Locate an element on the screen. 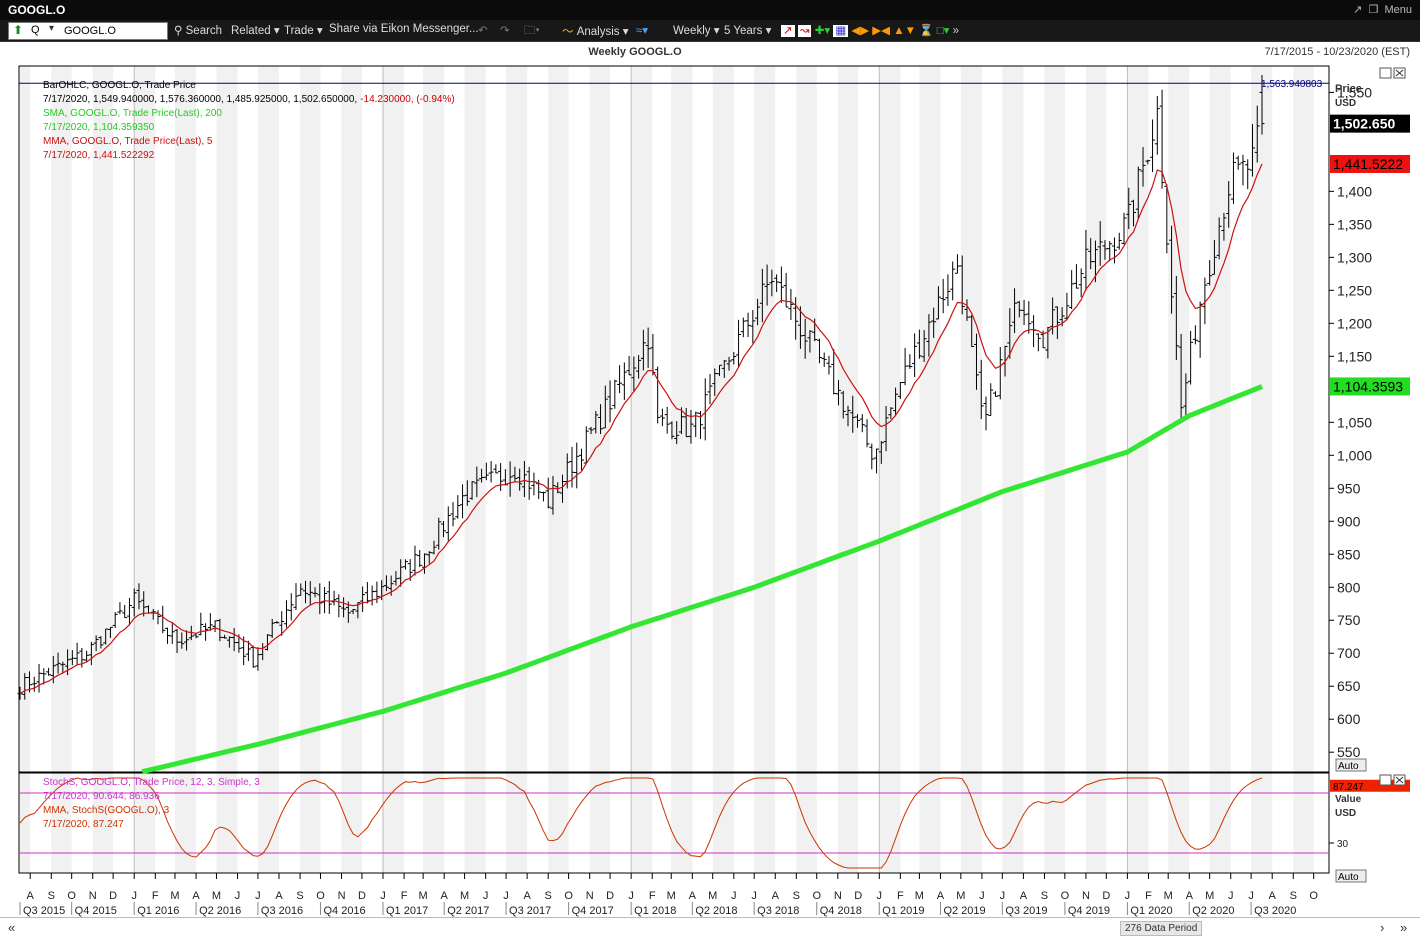  currency-label: USD is located at coordinates (1345, 103).